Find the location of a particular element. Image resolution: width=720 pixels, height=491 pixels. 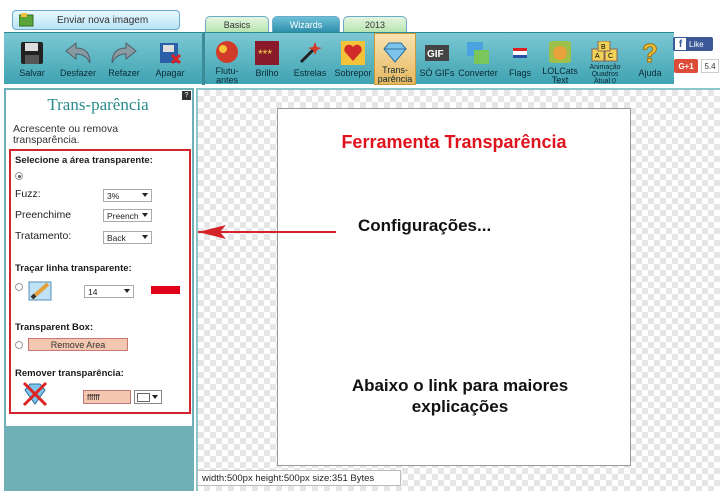

treatment-label: Tratamento: is located at coordinates (43, 236).